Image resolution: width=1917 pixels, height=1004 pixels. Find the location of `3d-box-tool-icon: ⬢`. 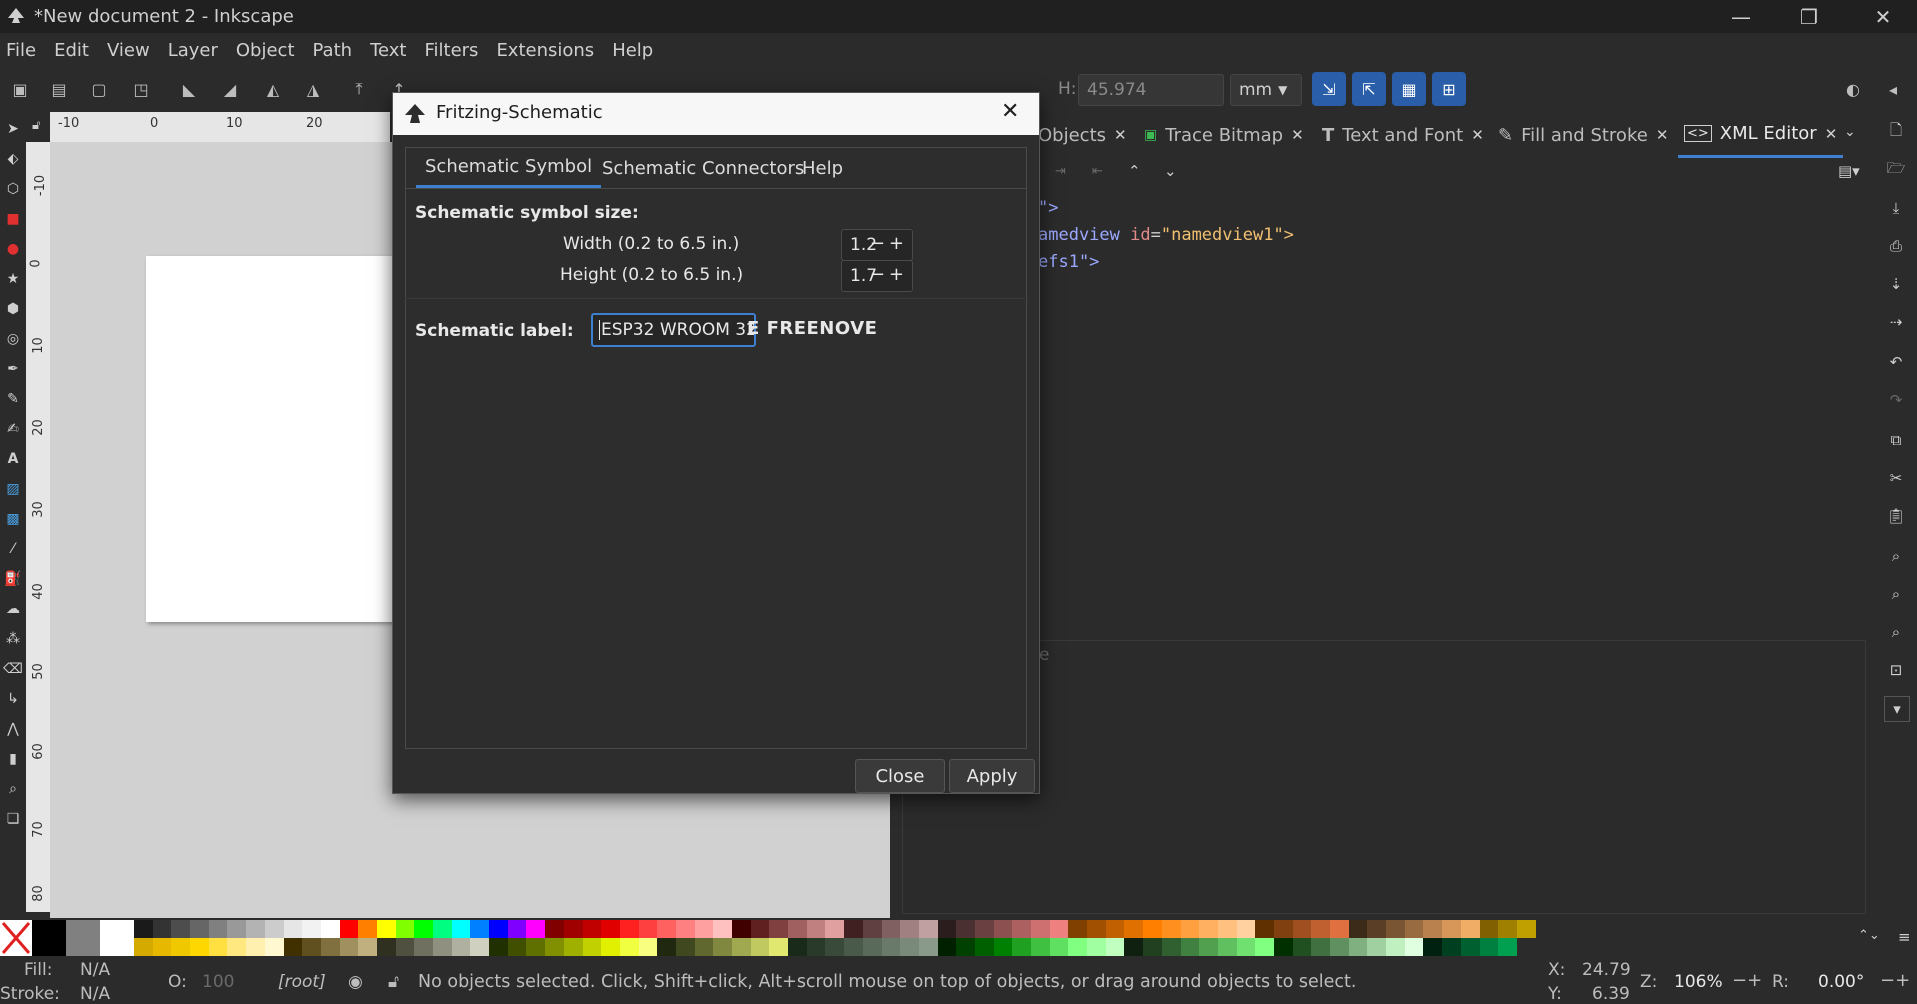

3d-box-tool-icon: ⬢ is located at coordinates (13, 309).